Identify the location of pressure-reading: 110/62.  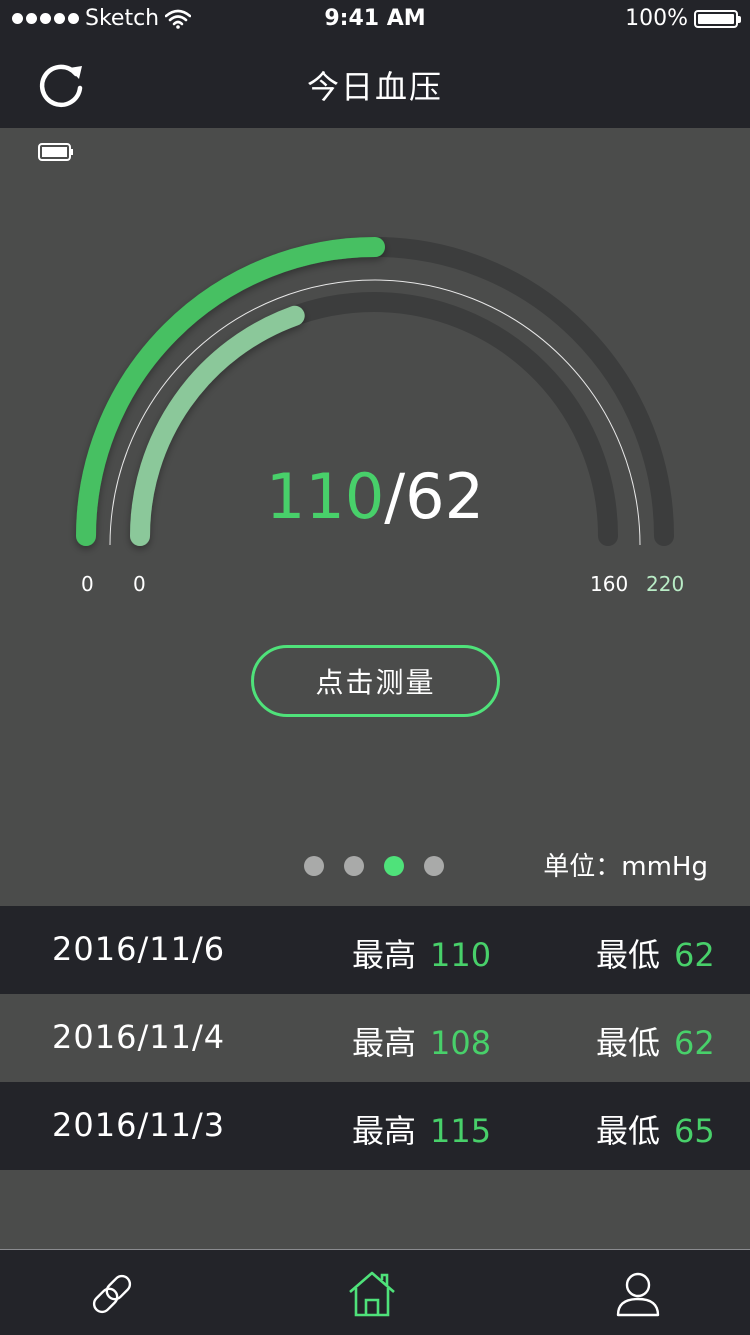
(375, 496).